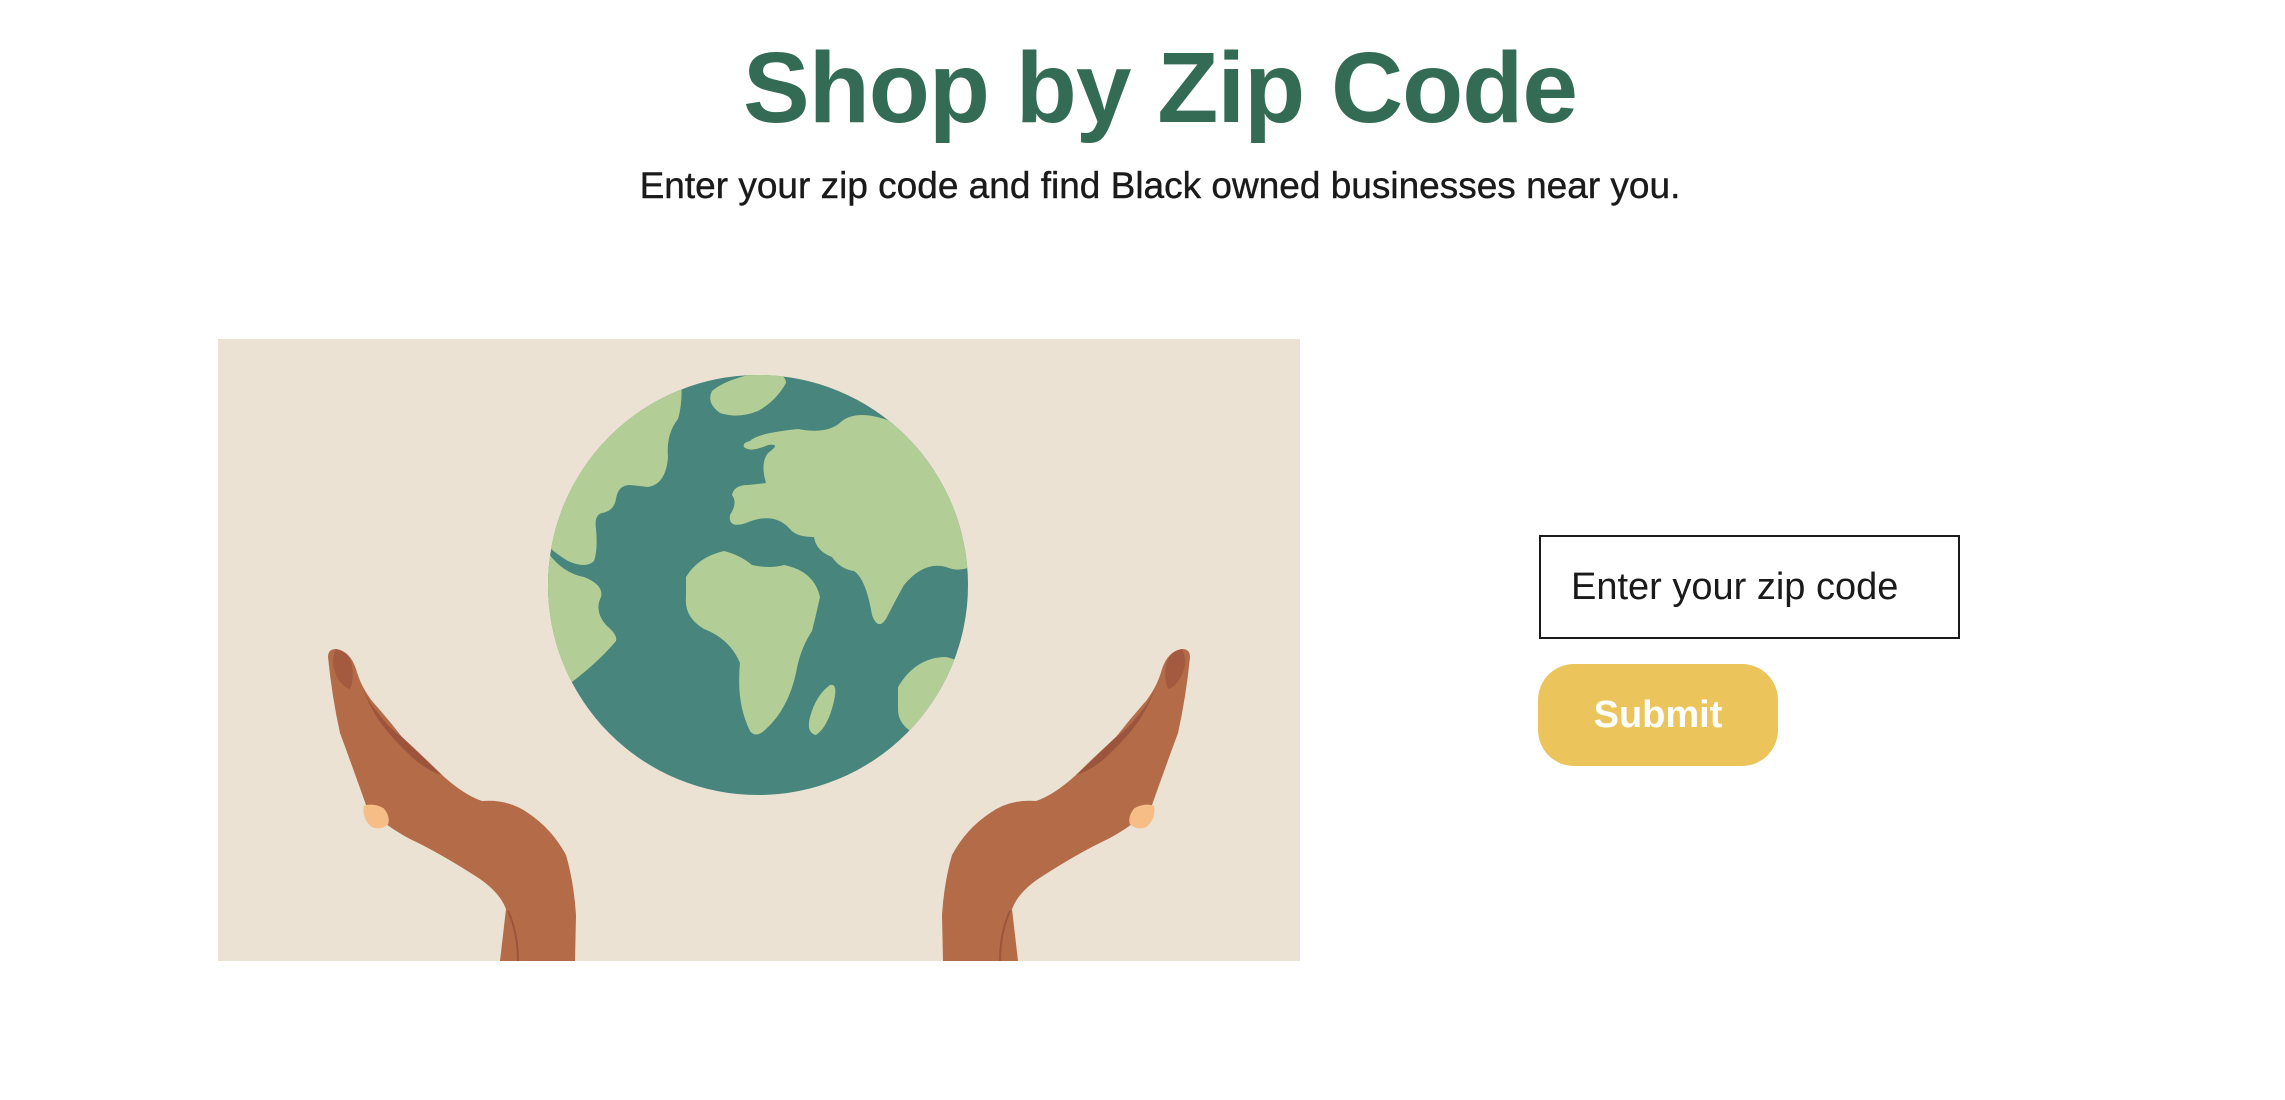 The width and height of the screenshot is (2285, 1100). Describe the element at coordinates (758, 585) in the screenshot. I see `globe-icon` at that location.